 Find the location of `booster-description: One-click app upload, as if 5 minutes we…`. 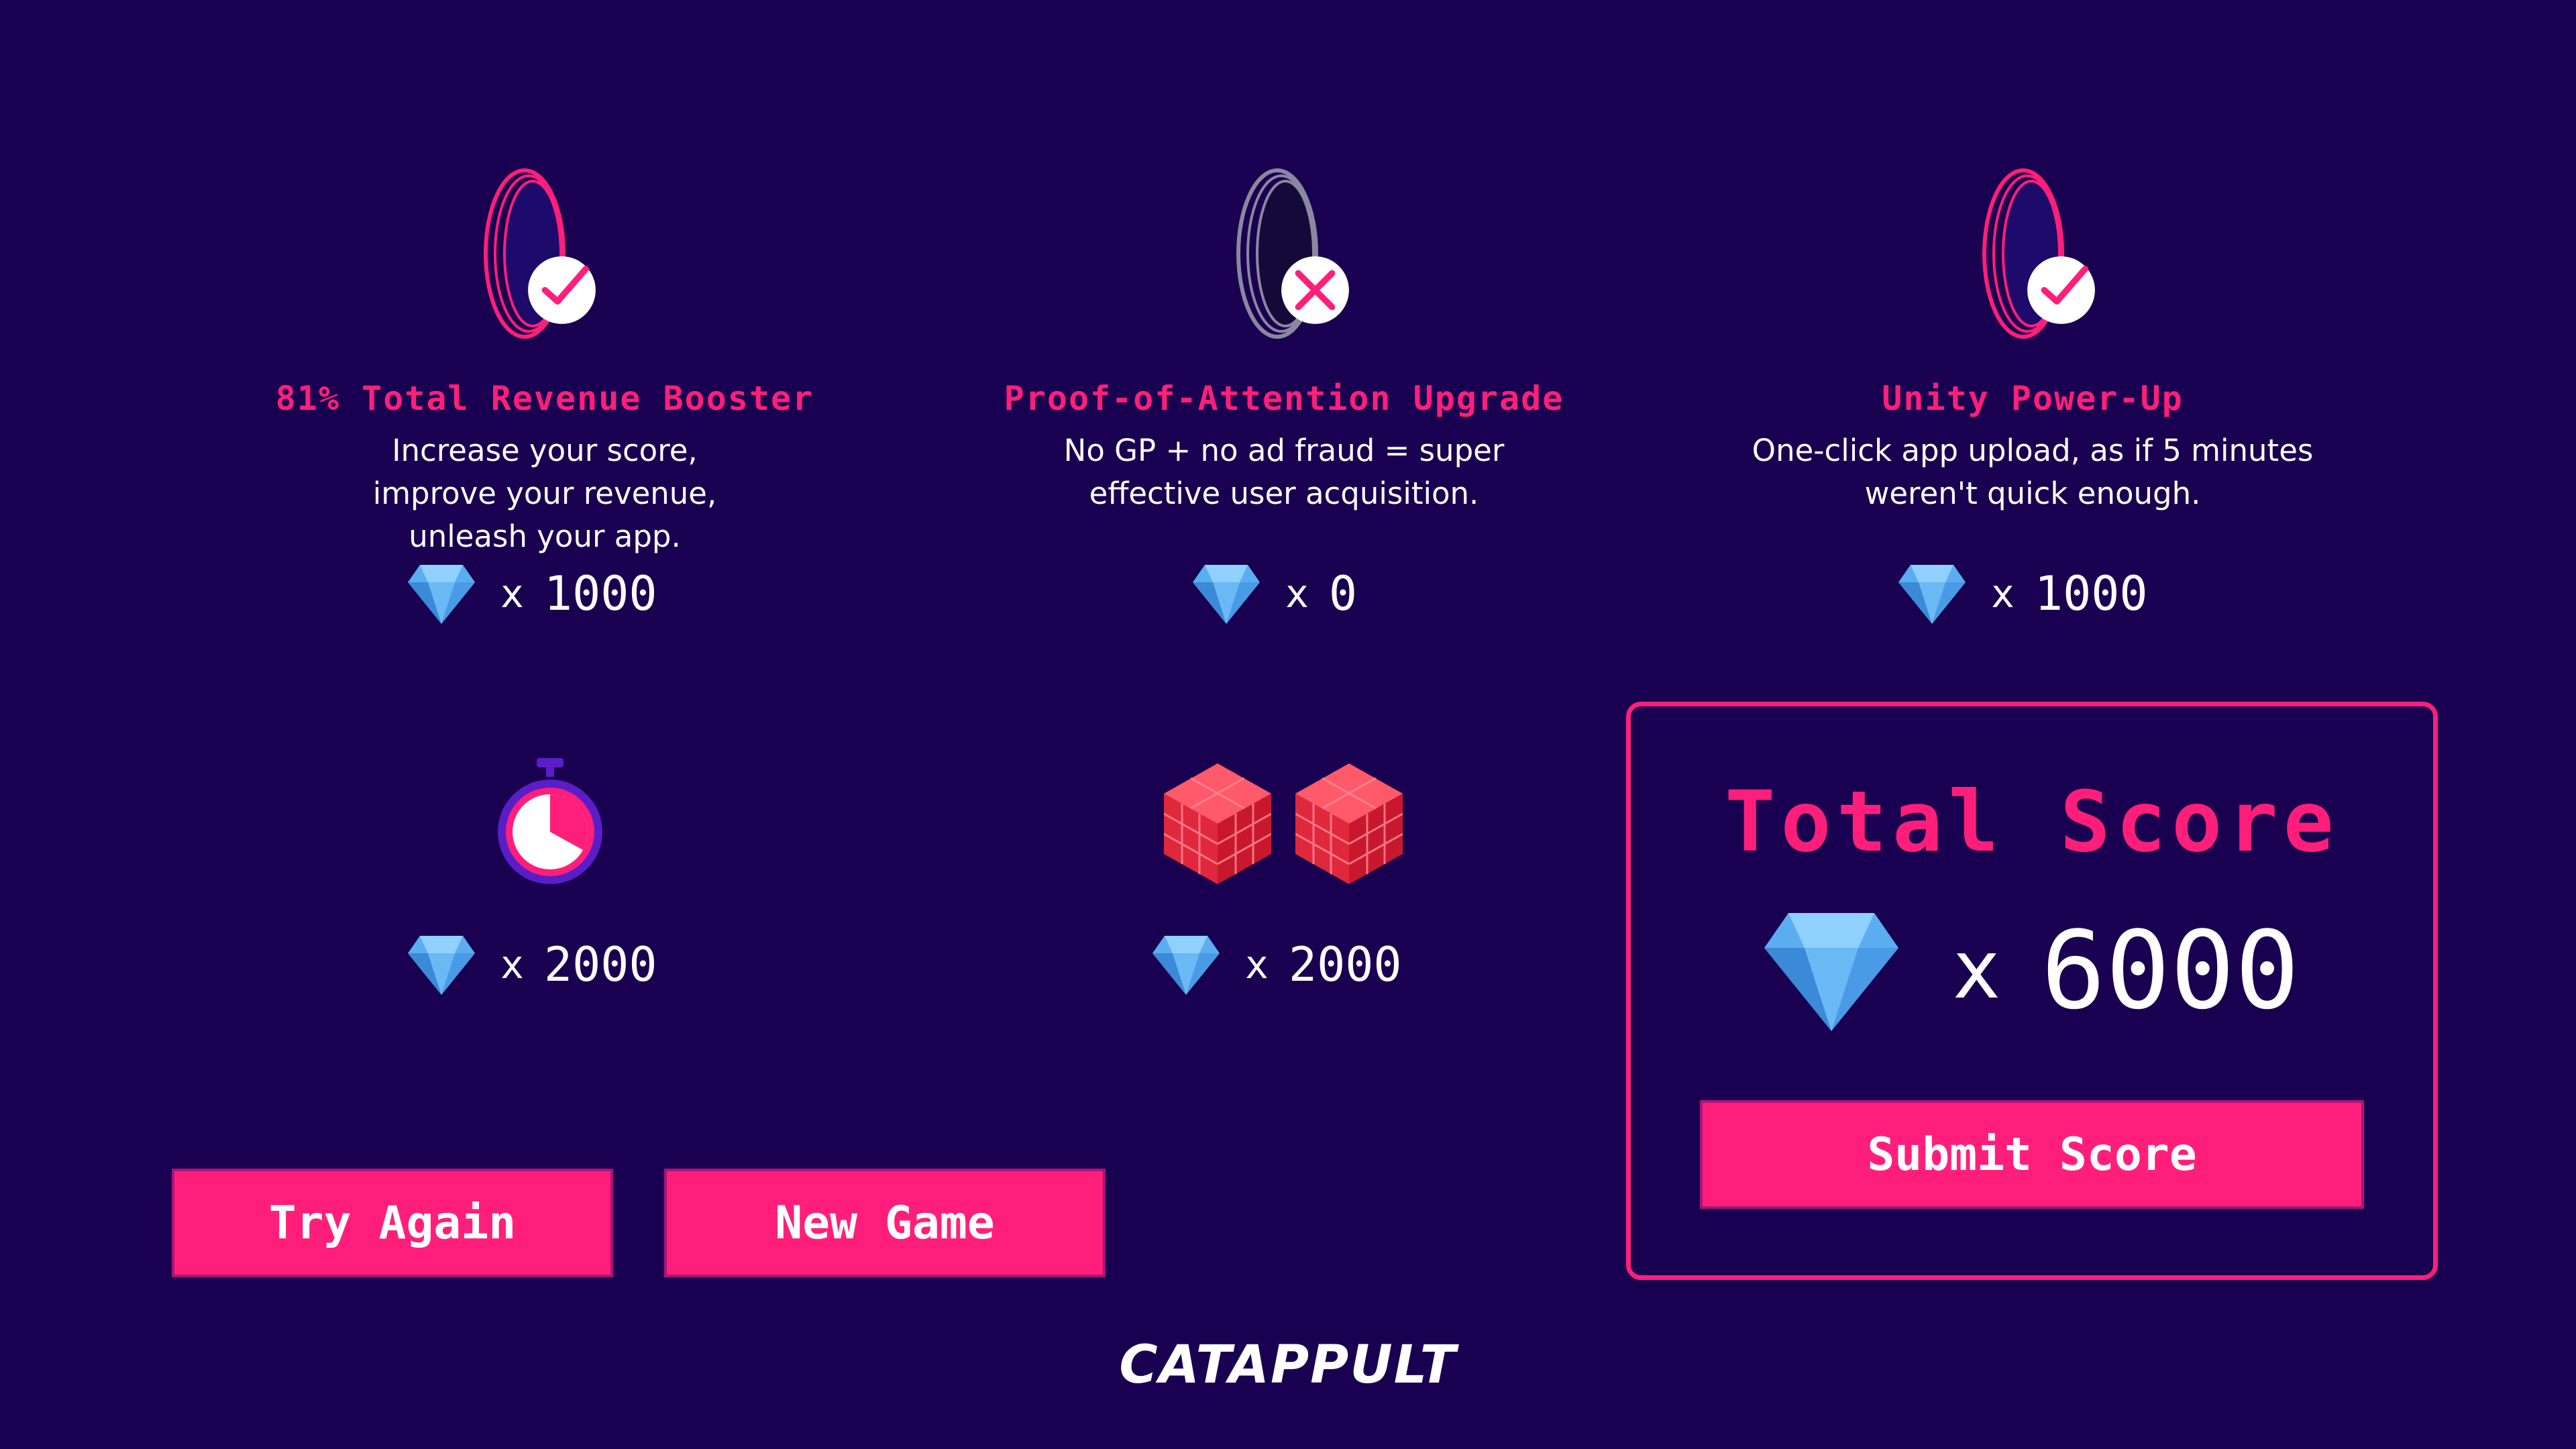

booster-description: One-click app upload, as if 5 minutes we… is located at coordinates (2033, 472).